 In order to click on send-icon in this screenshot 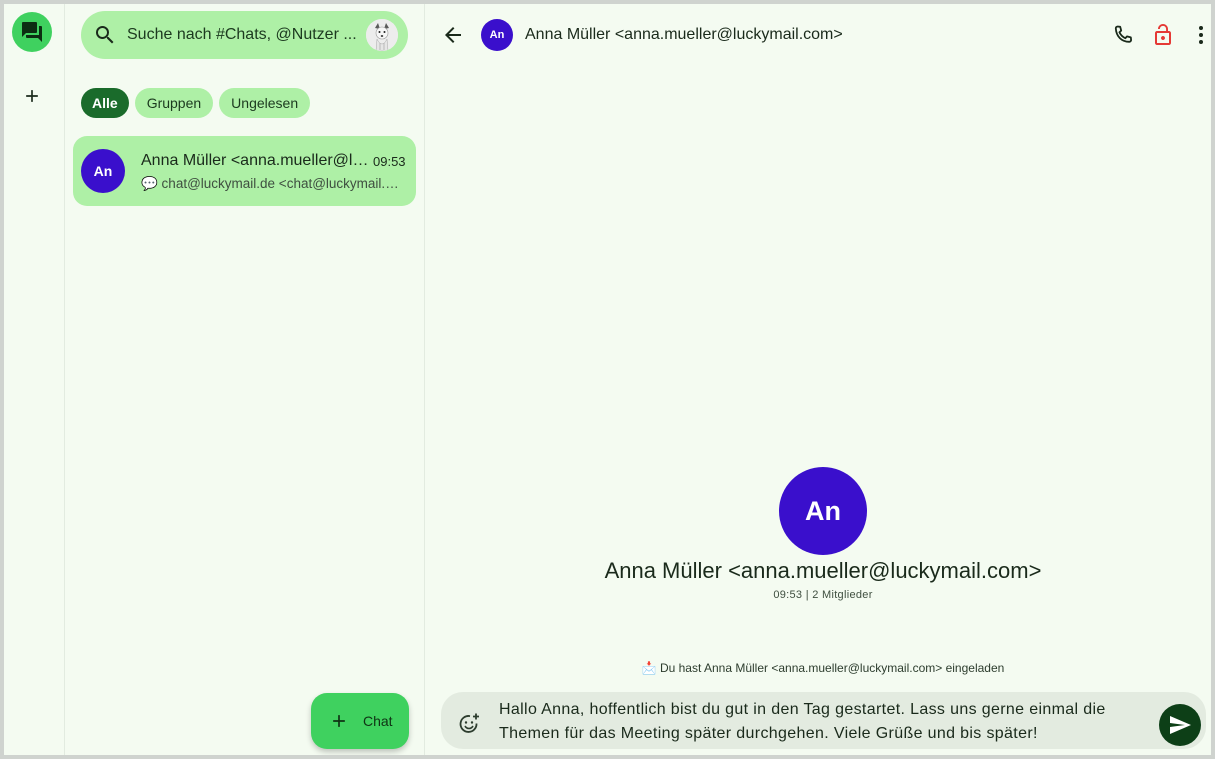, I will do `click(1180, 725)`.